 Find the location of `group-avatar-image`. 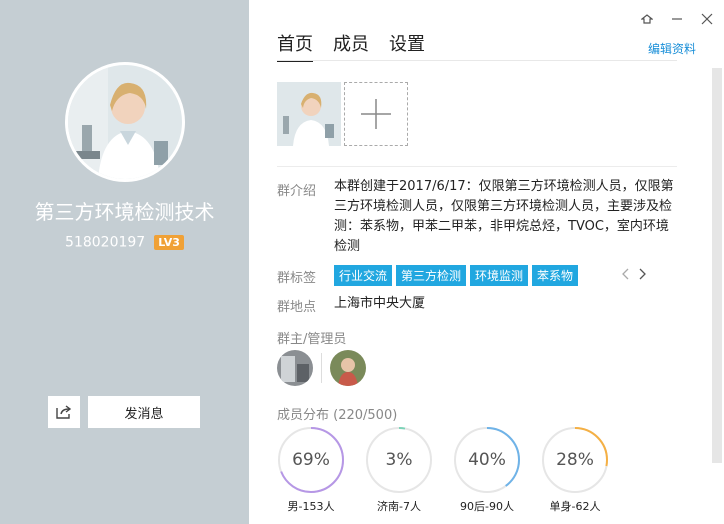

group-avatar-image is located at coordinates (125, 122).